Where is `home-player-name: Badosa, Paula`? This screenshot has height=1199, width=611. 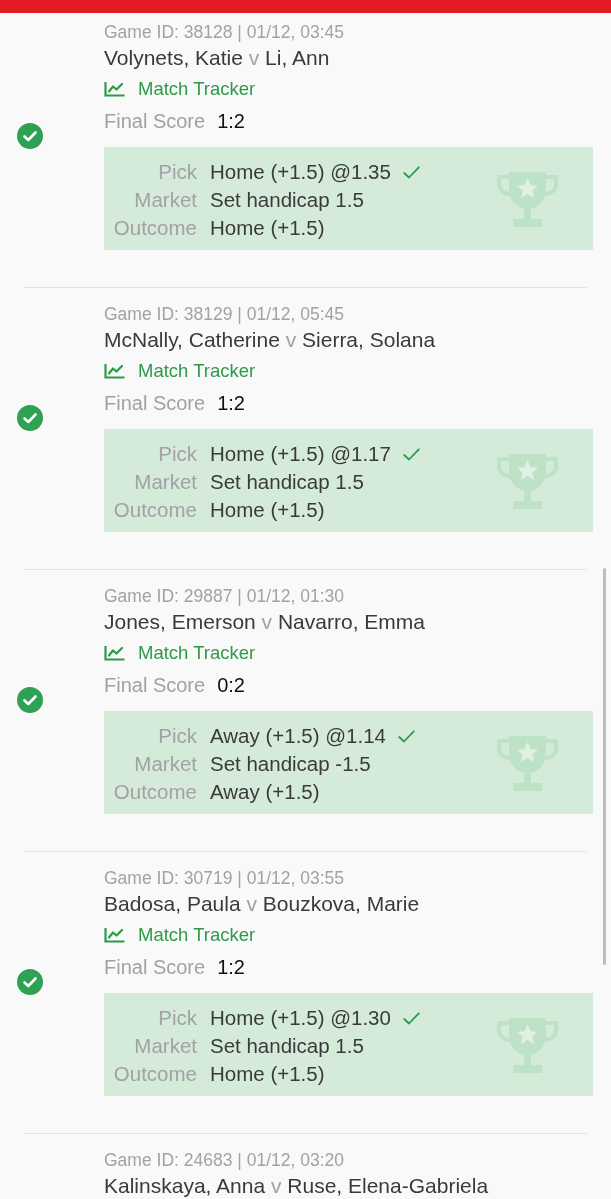 home-player-name: Badosa, Paula is located at coordinates (172, 903).